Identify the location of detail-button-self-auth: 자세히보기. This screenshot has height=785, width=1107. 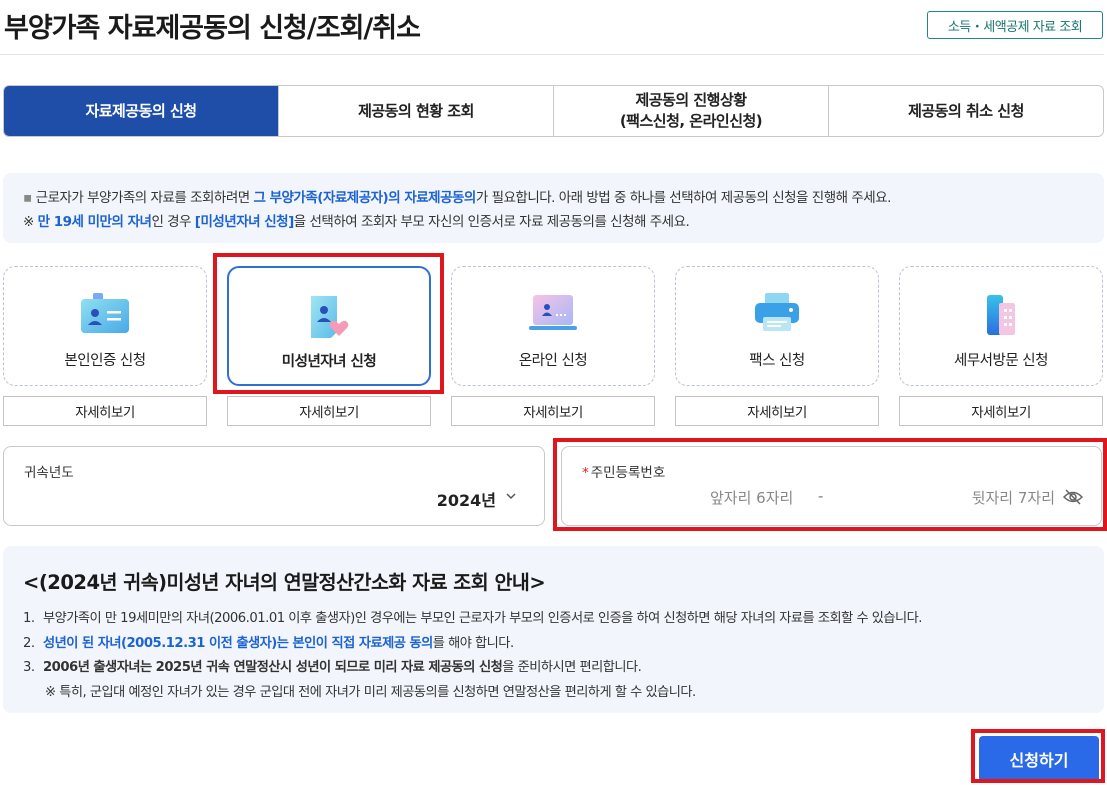
(105, 411).